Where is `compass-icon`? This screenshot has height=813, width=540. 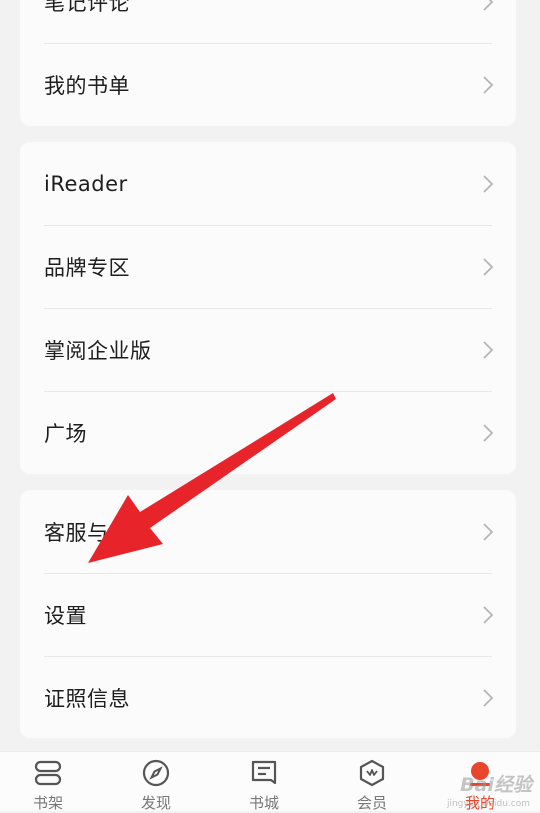
compass-icon is located at coordinates (156, 773).